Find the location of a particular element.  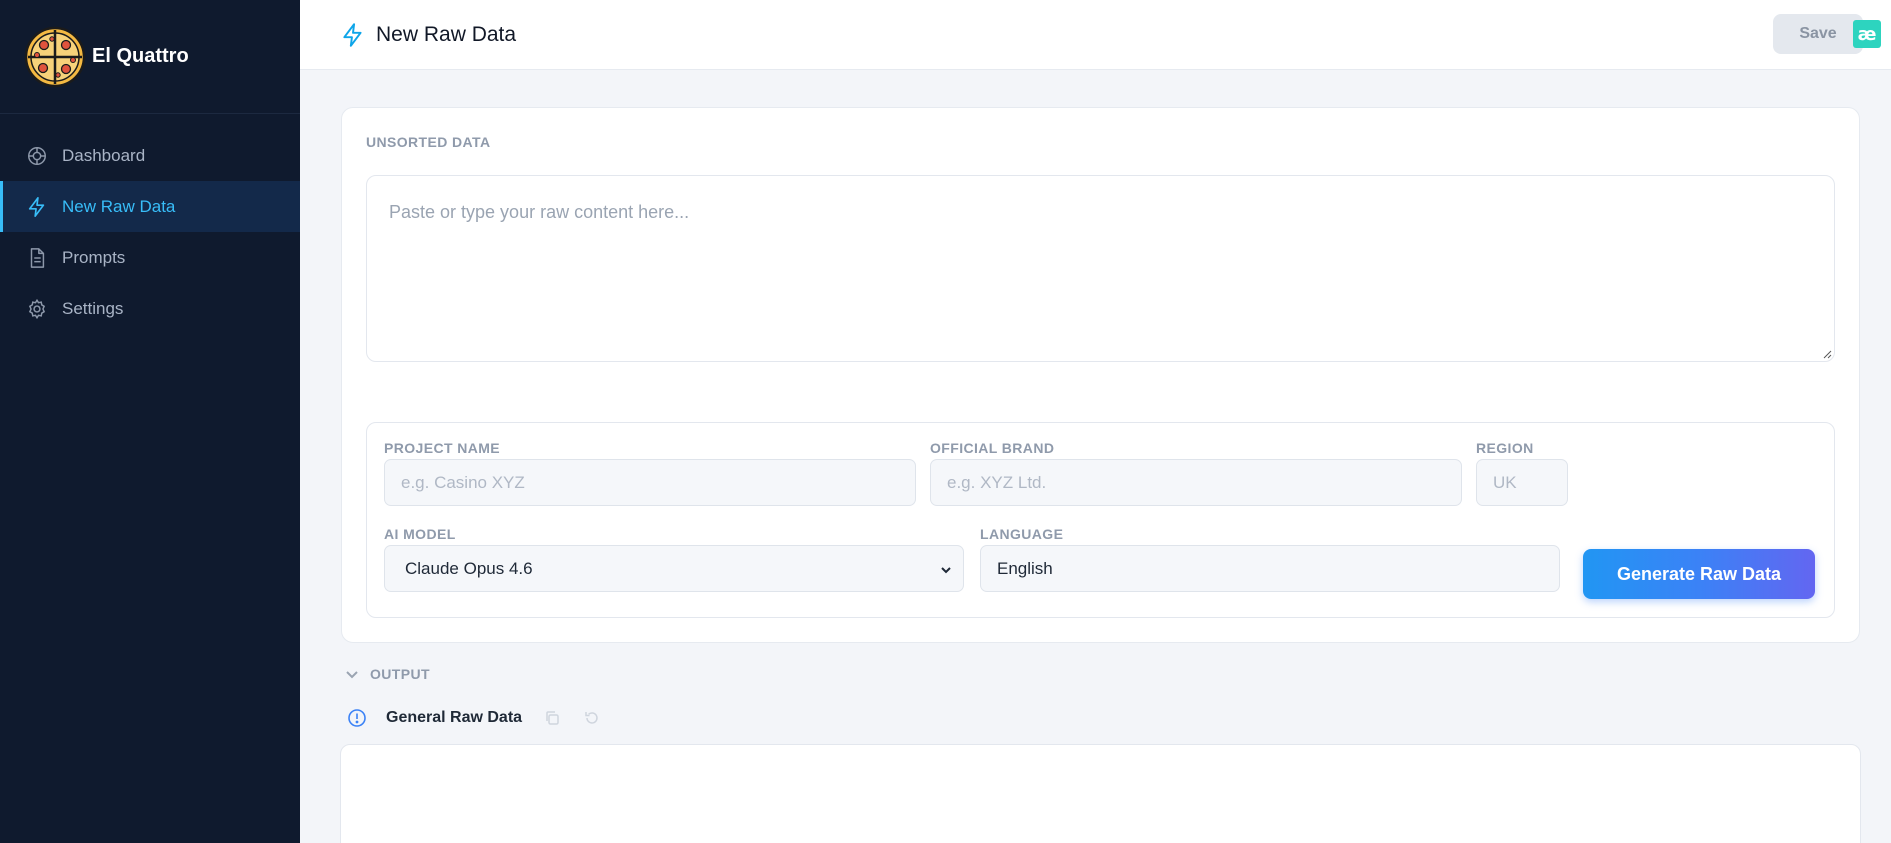

pizza-logo-icon is located at coordinates (55, 56).